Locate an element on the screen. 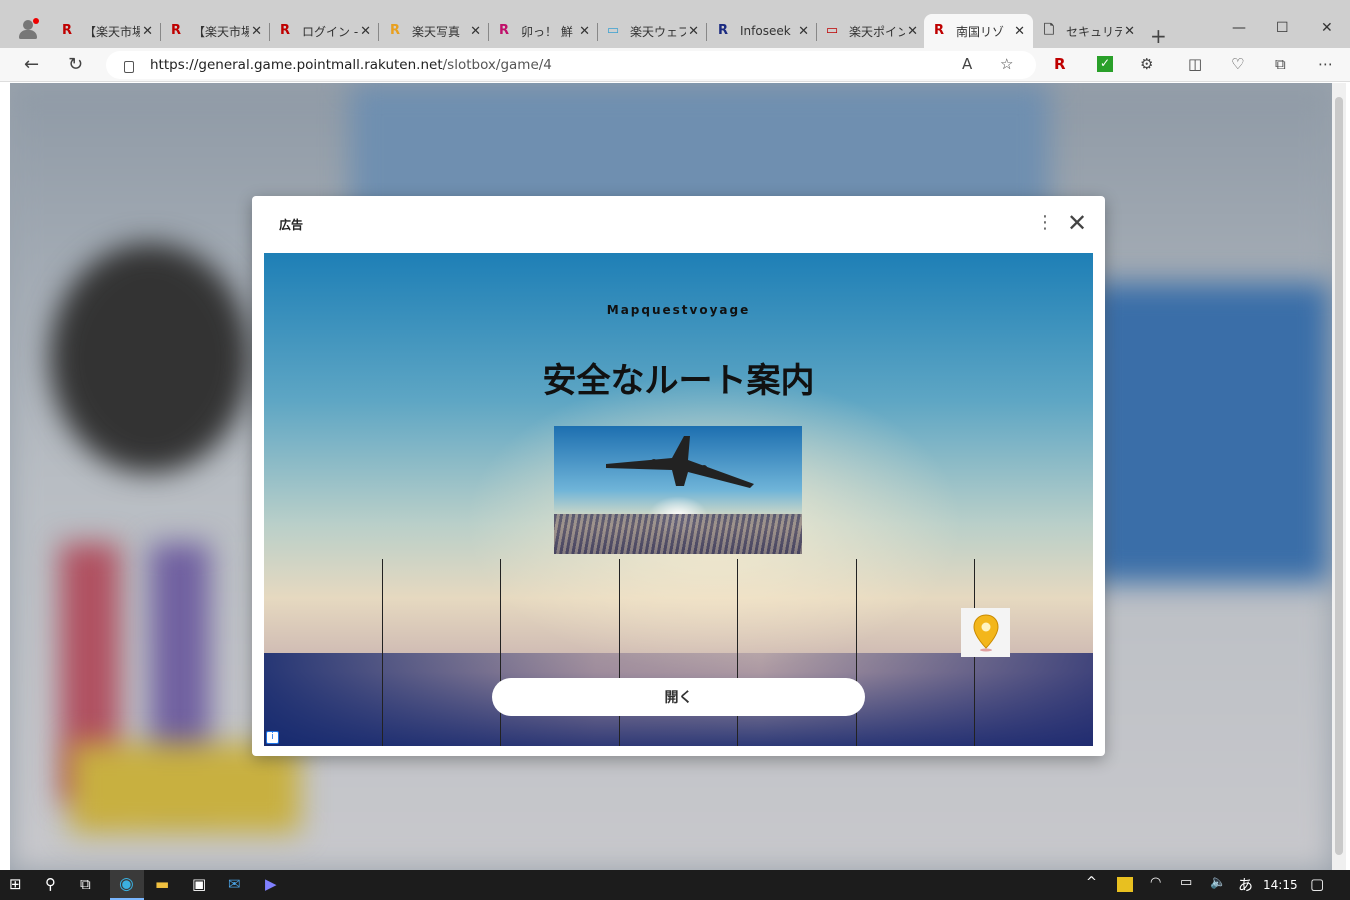 The image size is (1350, 900). split-screen-icon: ◫ is located at coordinates (1195, 64).